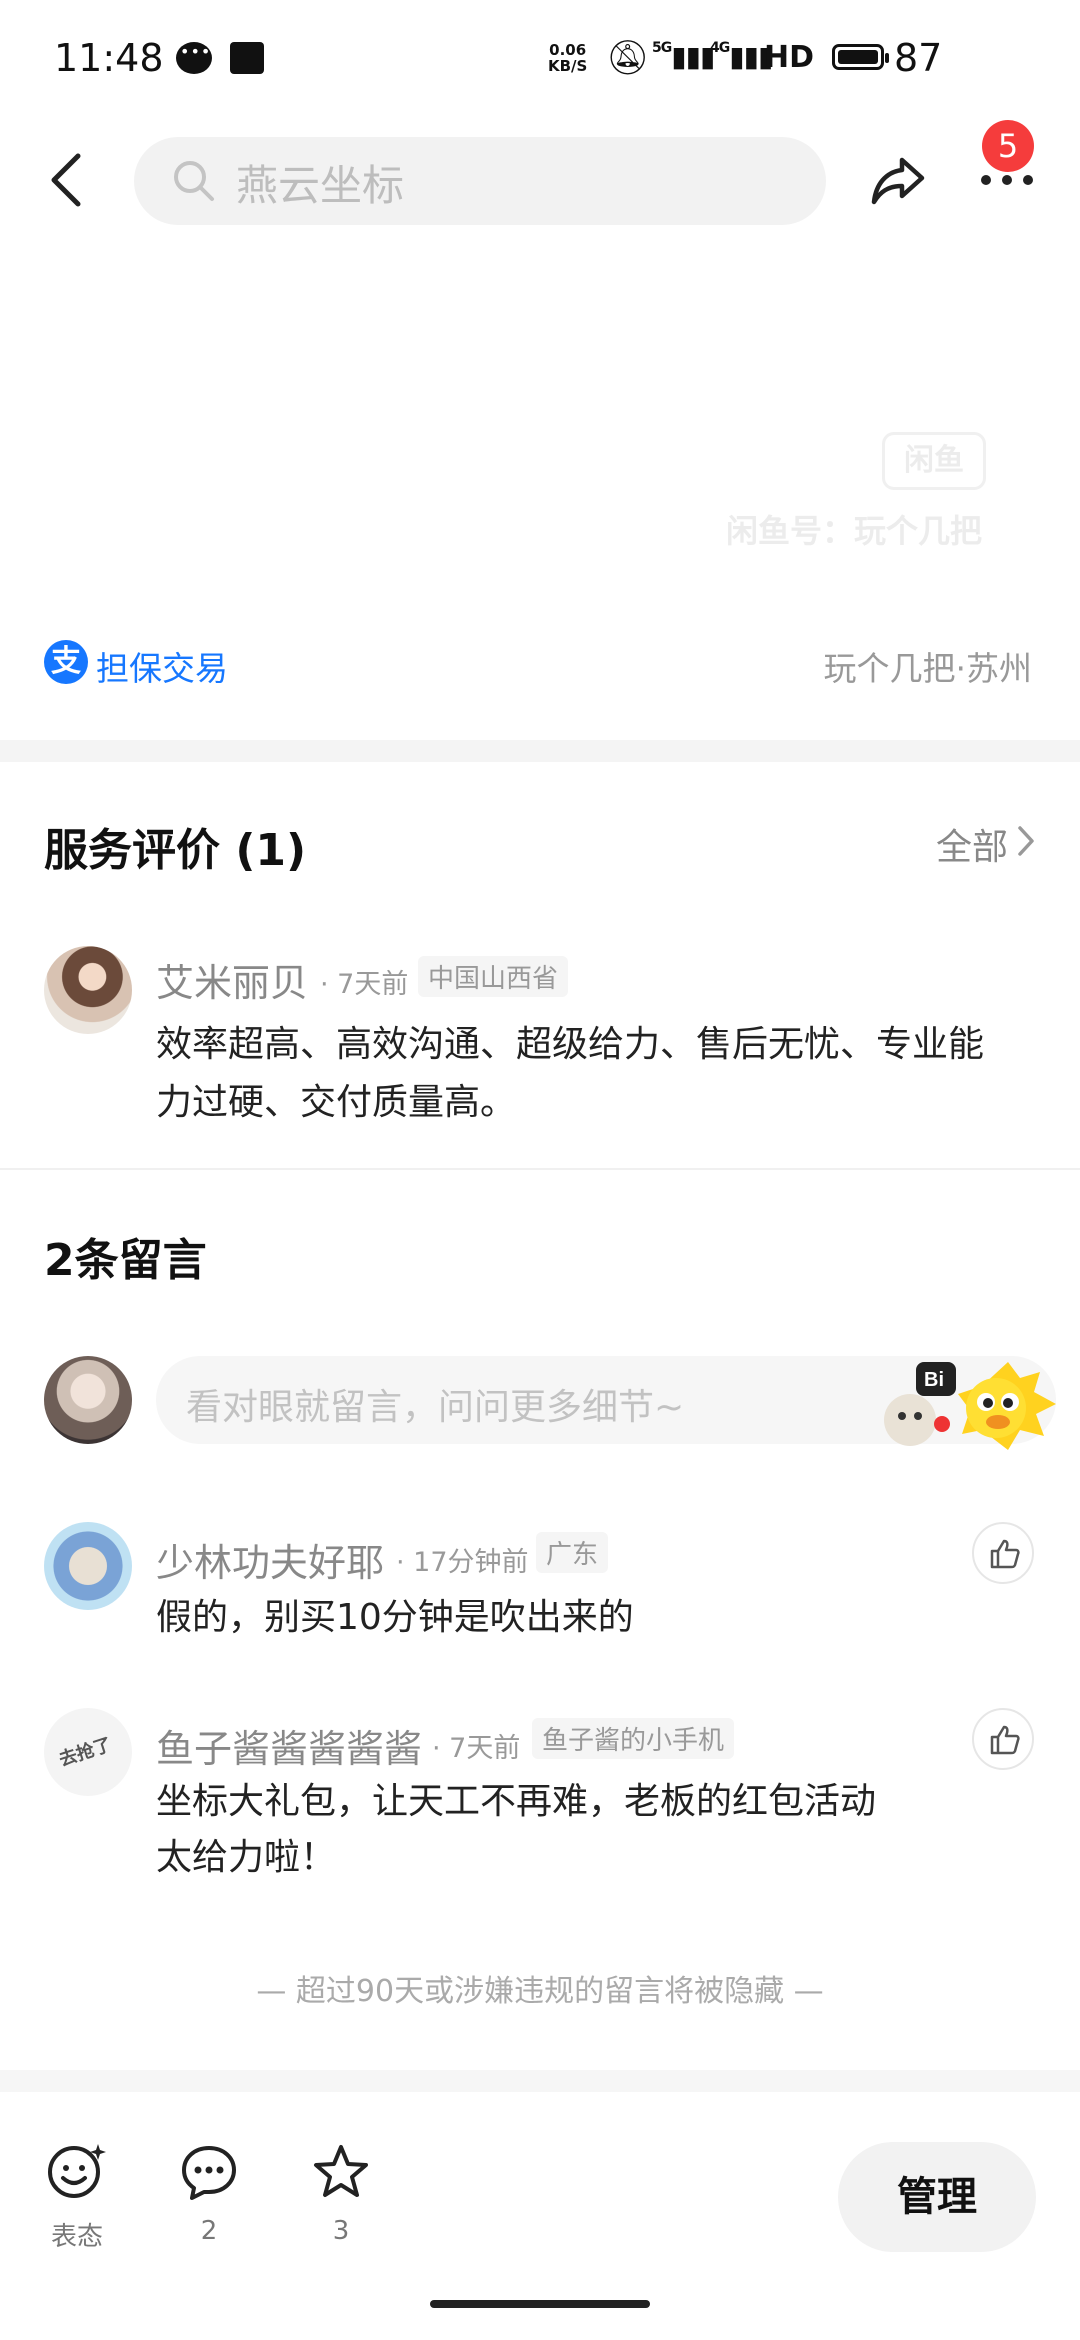 This screenshot has width=1080, height=2340. What do you see at coordinates (194, 181) in the screenshot?
I see `search-icon` at bounding box center [194, 181].